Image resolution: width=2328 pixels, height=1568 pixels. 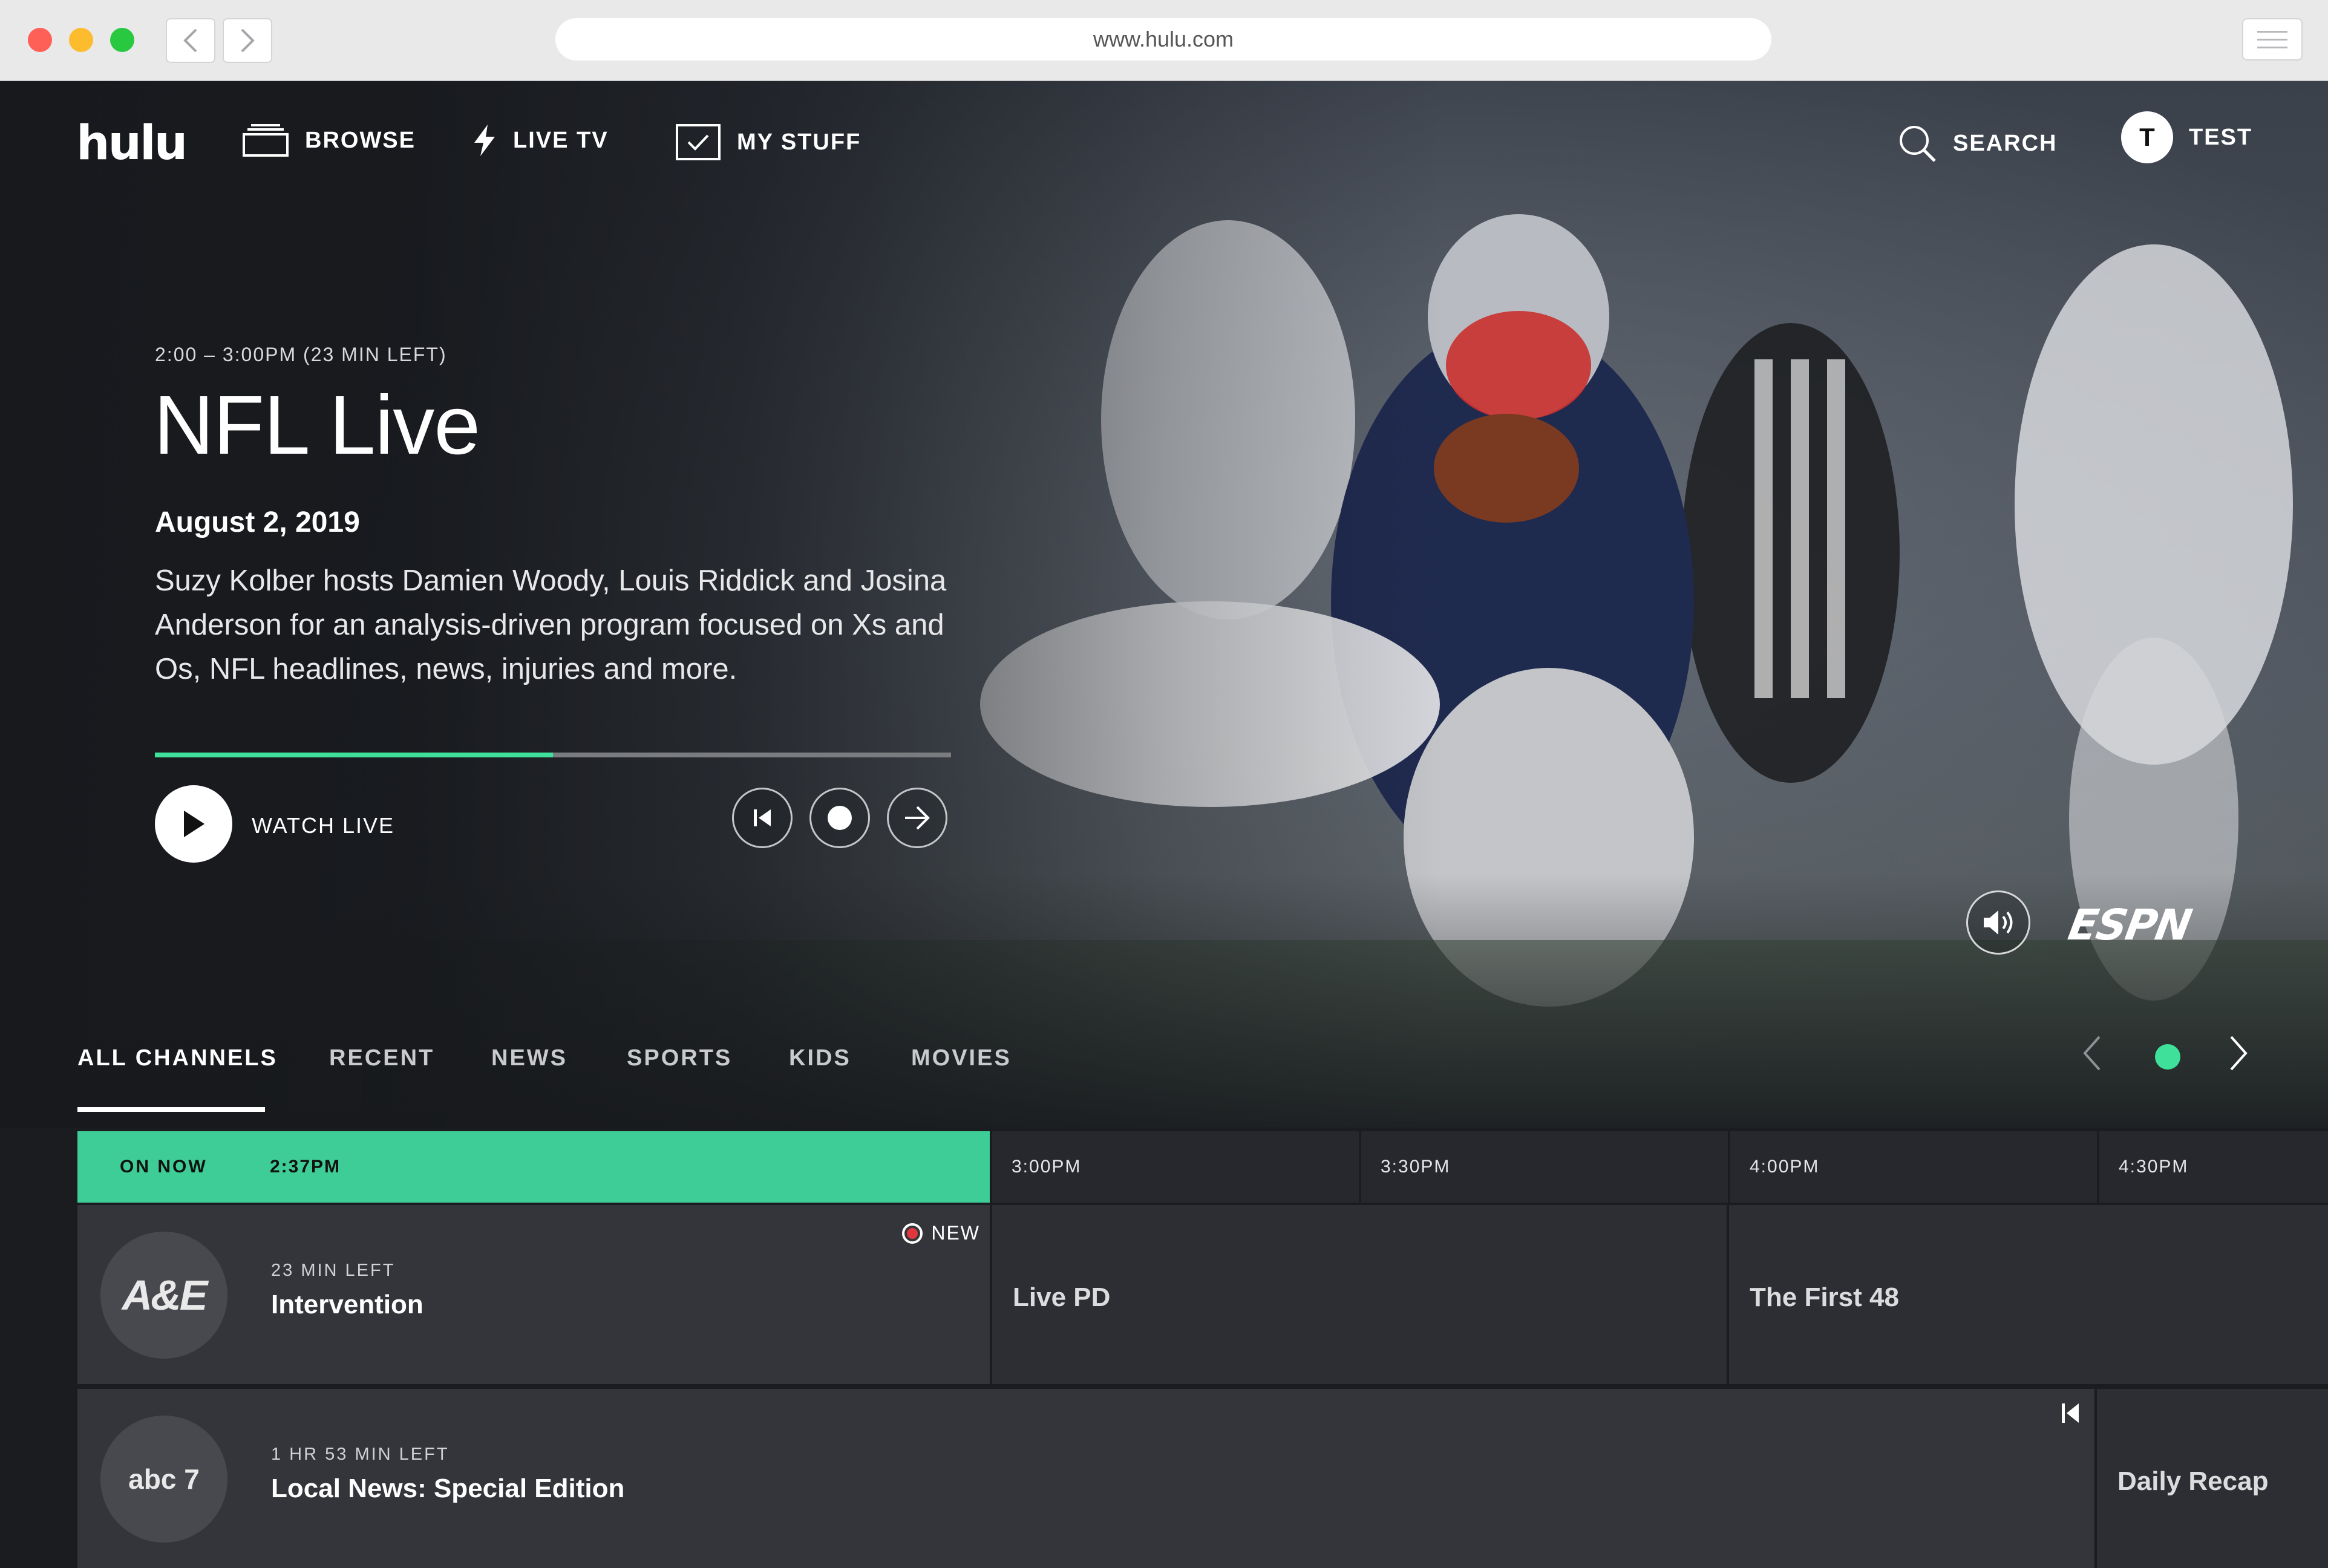 I want to click on program-title: Local News: Special Edition, so click(x=448, y=1488).